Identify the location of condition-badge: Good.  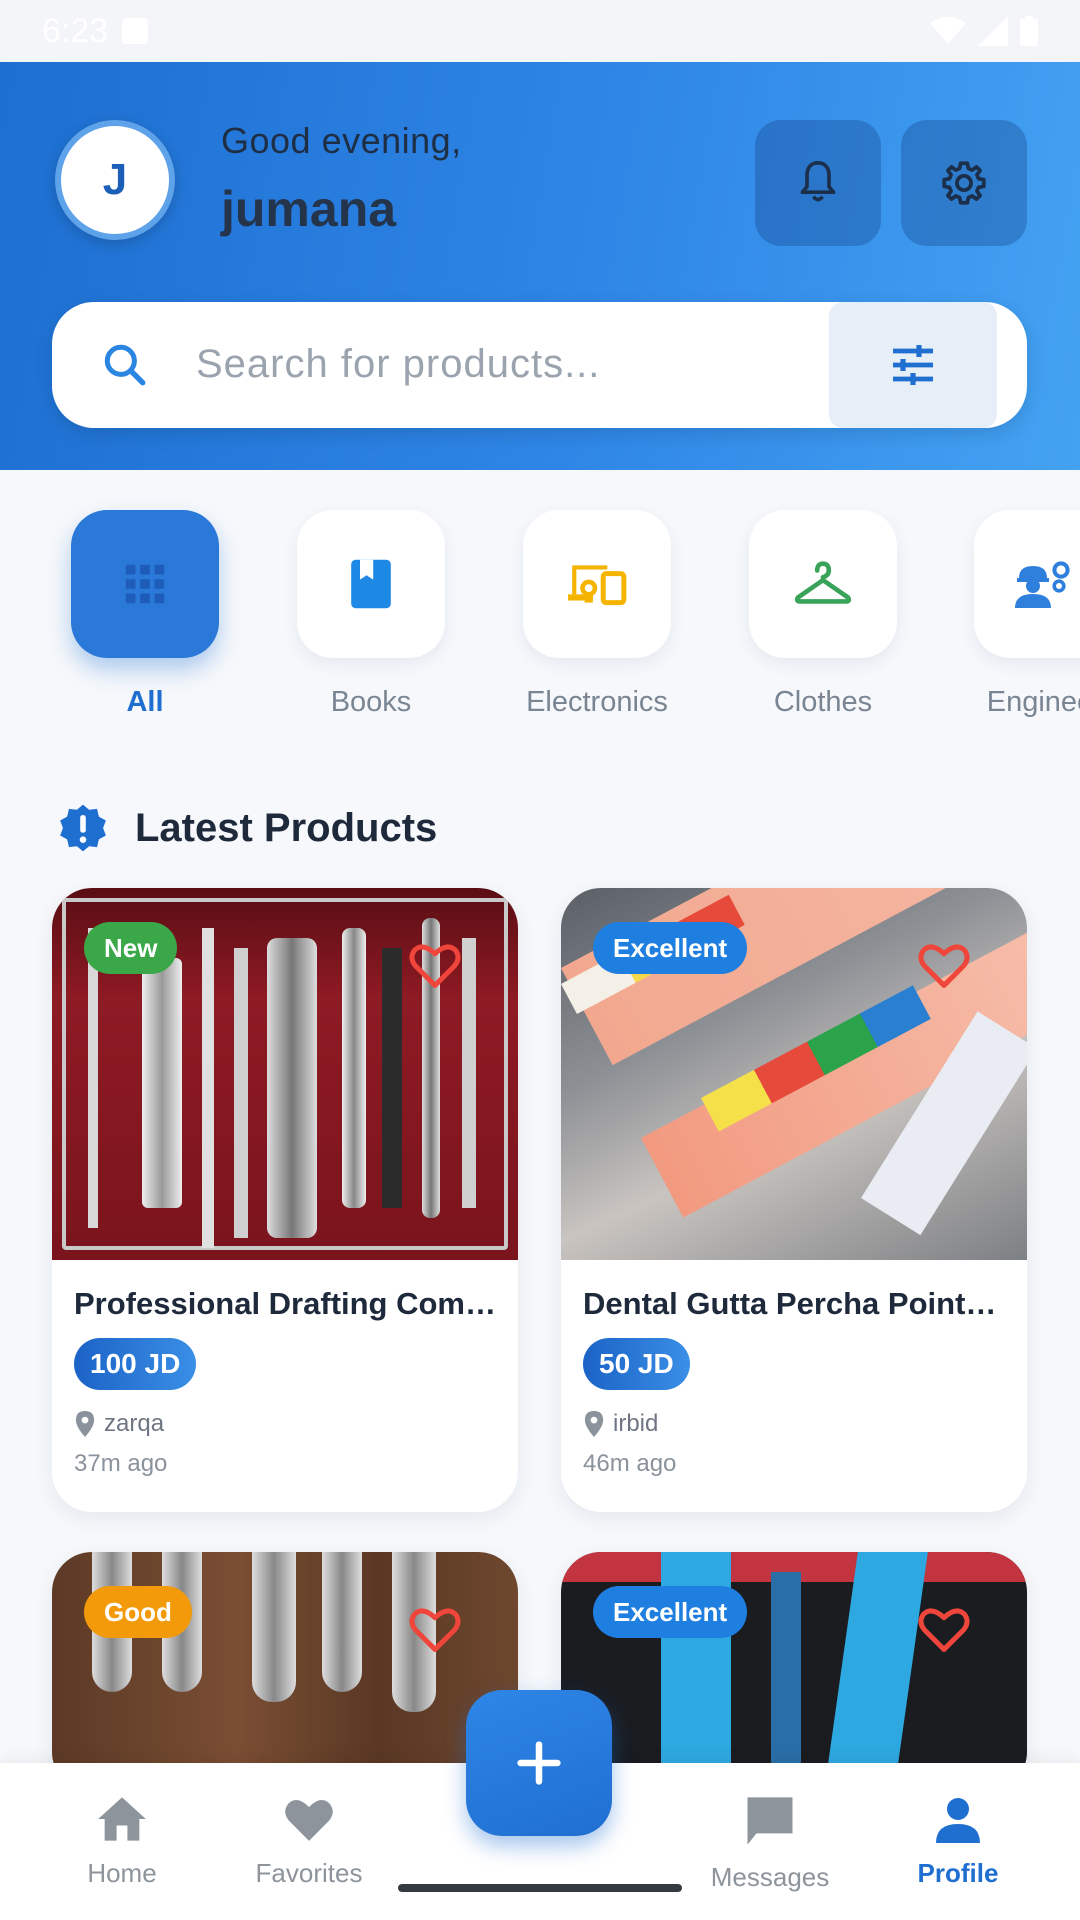
(138, 1612).